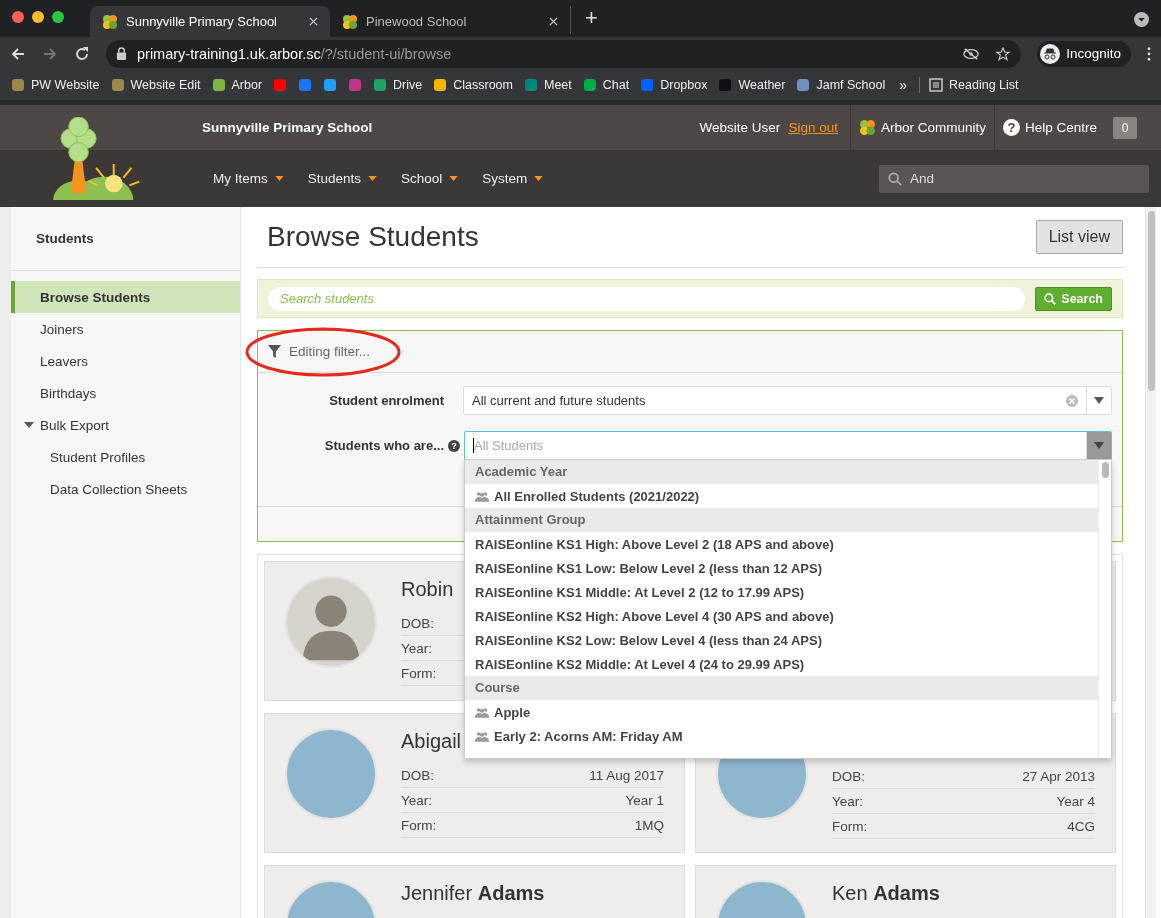 The height and width of the screenshot is (918, 1161). What do you see at coordinates (1081, 826) in the screenshot?
I see `detail-value: 4CG` at bounding box center [1081, 826].